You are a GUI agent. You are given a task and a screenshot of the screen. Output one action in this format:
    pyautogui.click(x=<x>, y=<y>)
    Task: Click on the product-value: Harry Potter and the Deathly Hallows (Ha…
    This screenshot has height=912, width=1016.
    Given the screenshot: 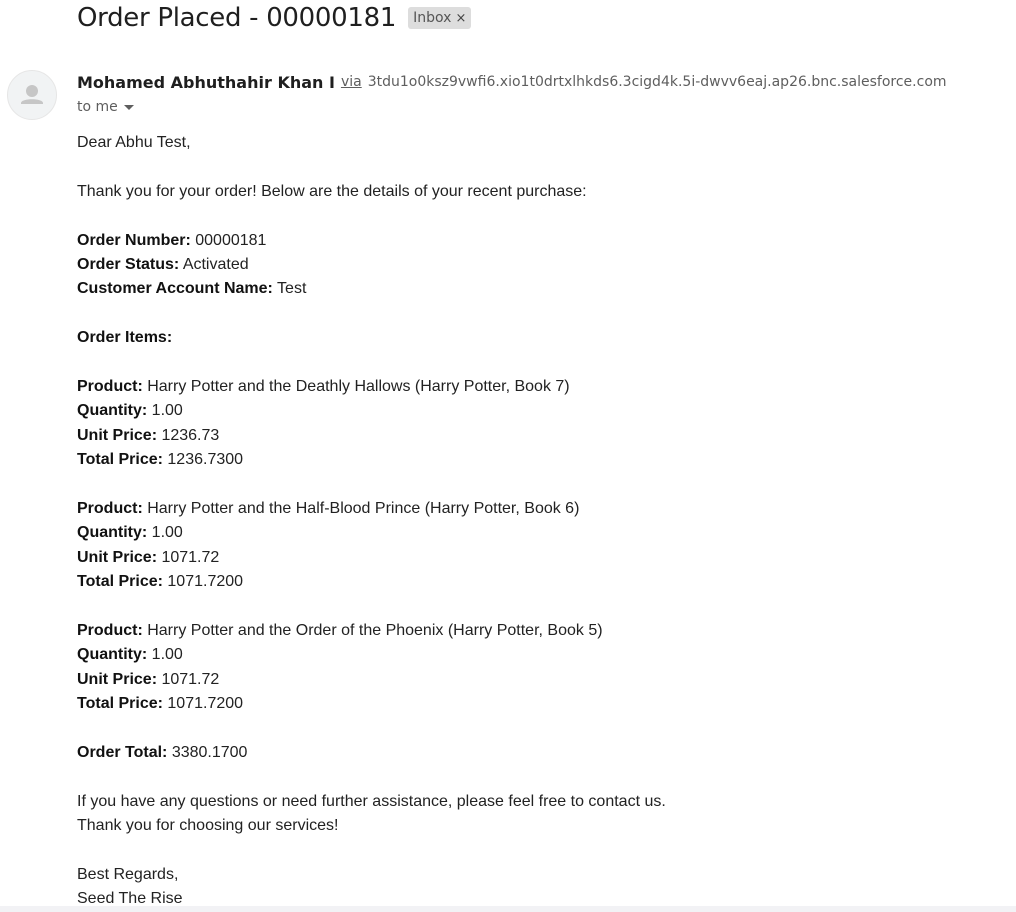 What is the action you would take?
    pyautogui.click(x=356, y=386)
    